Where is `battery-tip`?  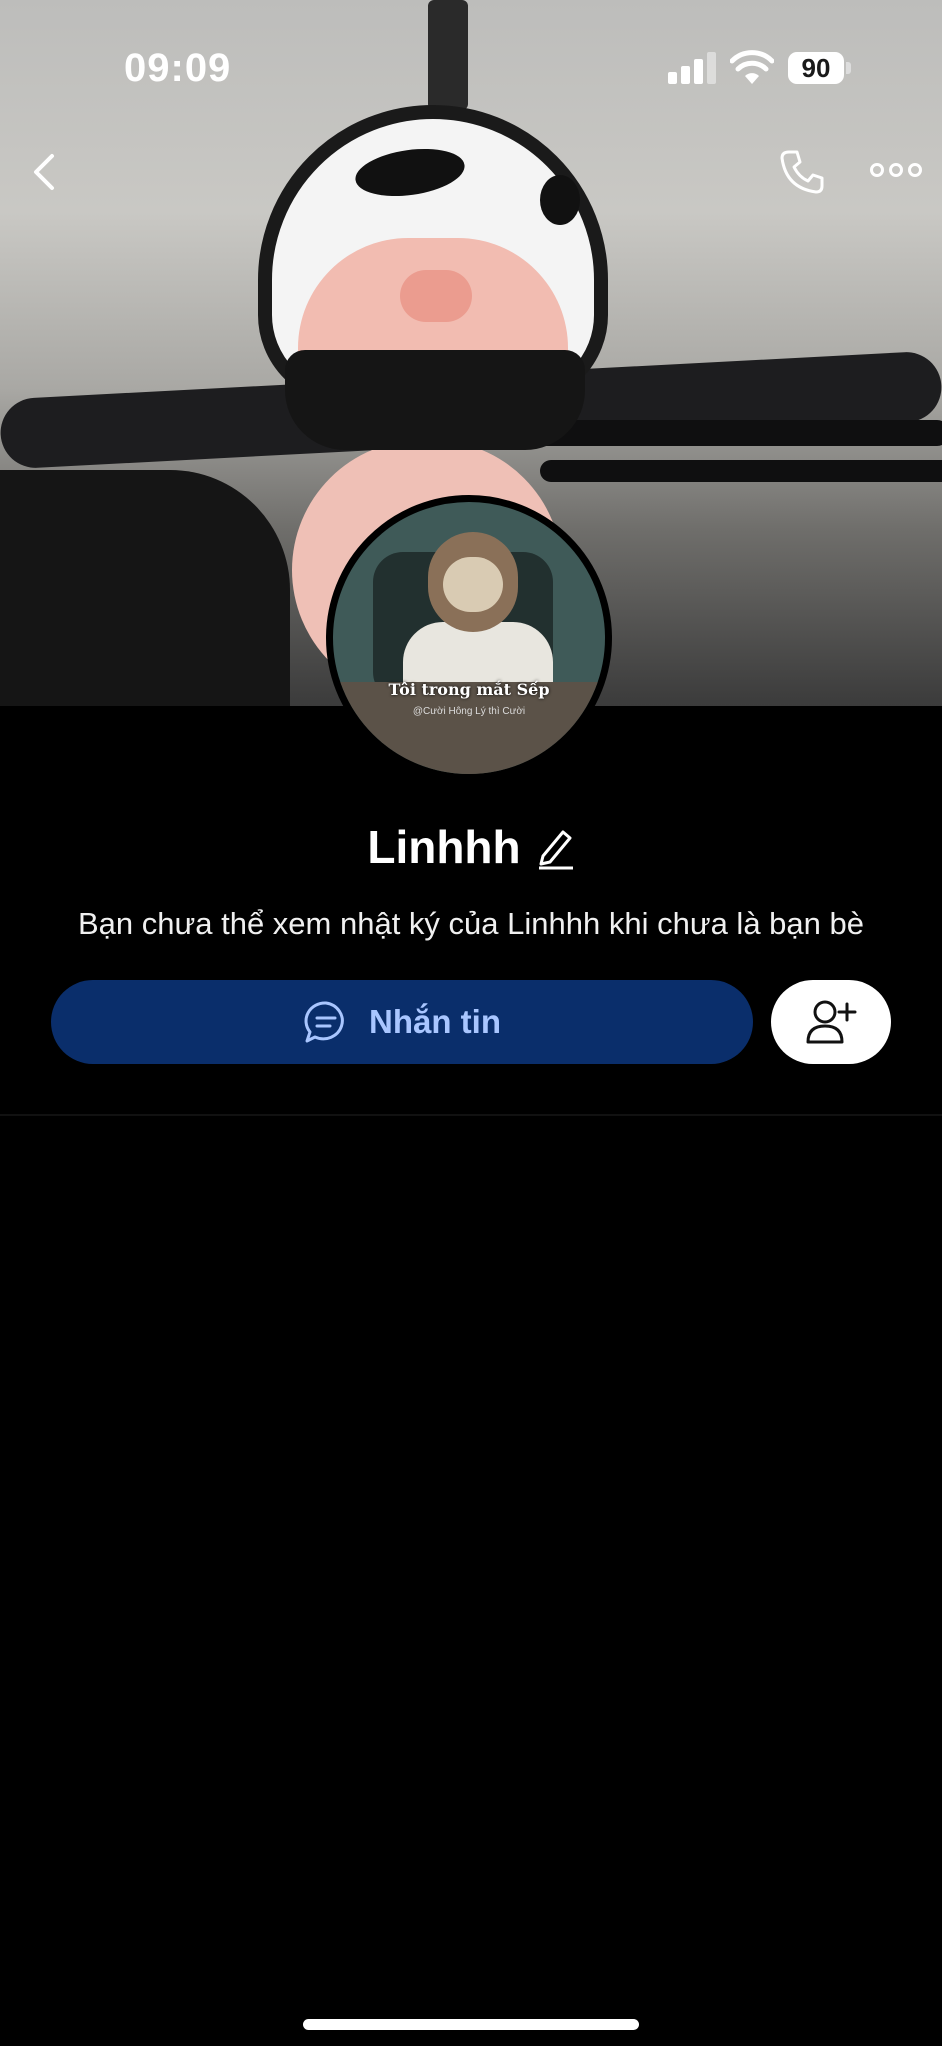
battery-tip is located at coordinates (848, 68).